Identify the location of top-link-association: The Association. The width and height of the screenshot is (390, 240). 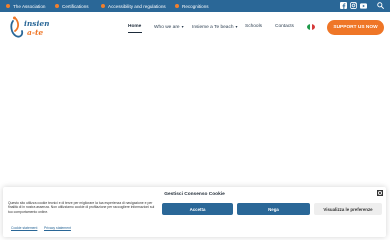
(25, 6).